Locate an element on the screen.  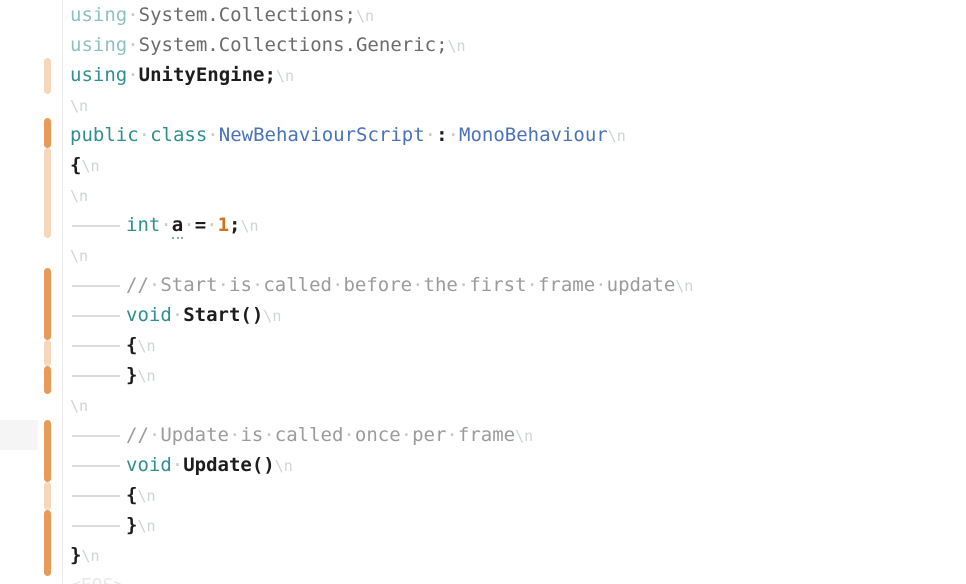
token-type: MonoBehaviour is located at coordinates (533, 135).